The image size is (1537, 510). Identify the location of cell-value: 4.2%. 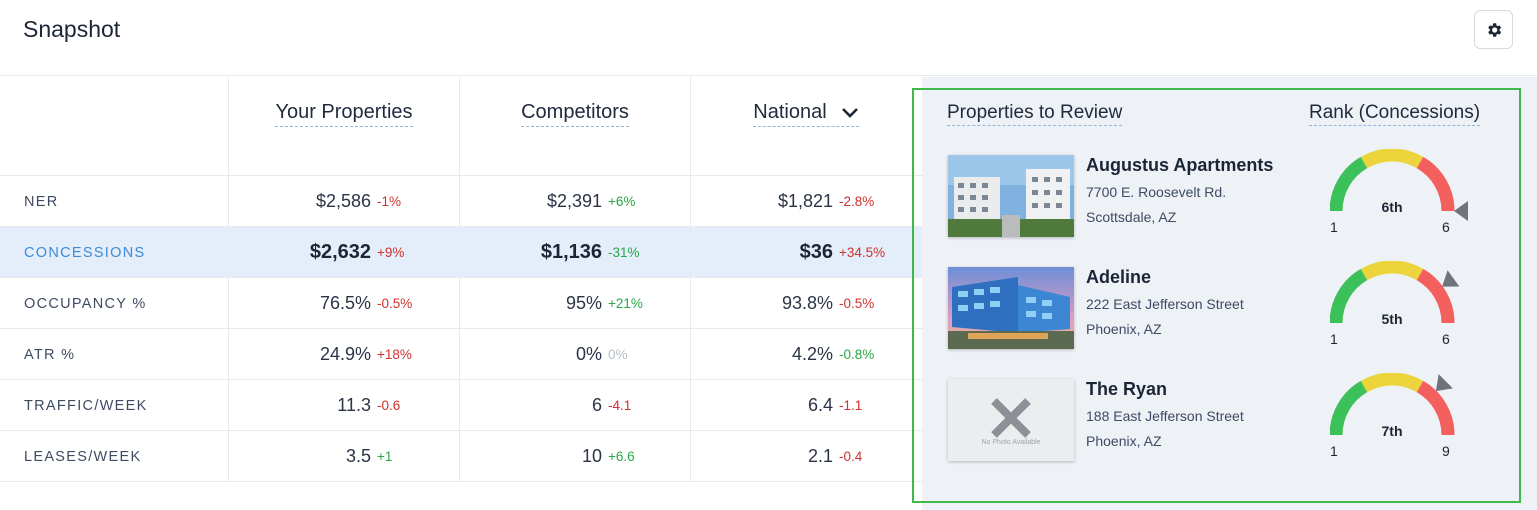
(812, 354).